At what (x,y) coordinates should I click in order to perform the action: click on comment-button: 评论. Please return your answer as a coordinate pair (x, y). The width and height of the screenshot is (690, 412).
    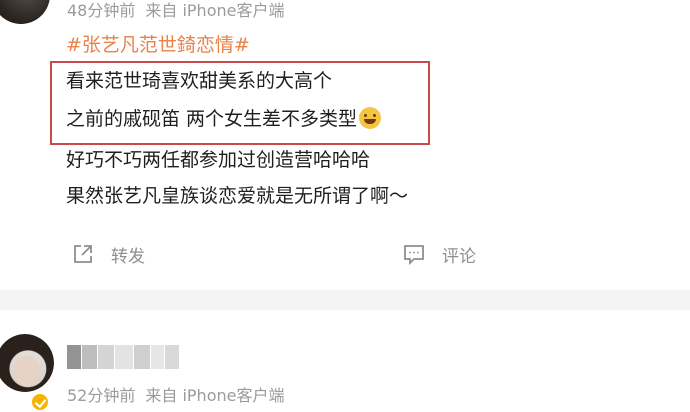
    Looking at the image, I should click on (439, 254).